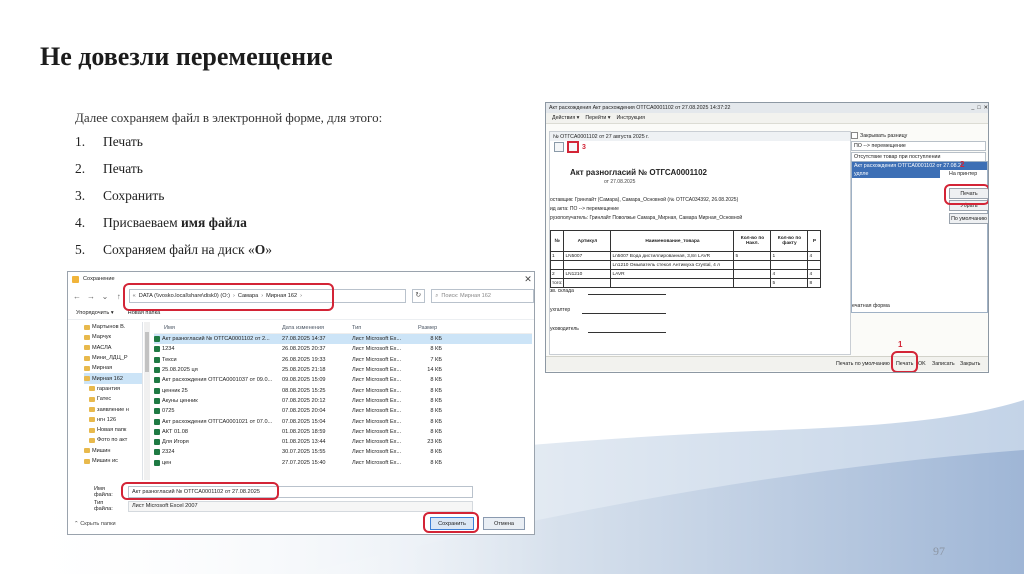 The width and height of the screenshot is (1024, 574). What do you see at coordinates (218, 328) in the screenshot?
I see `column-name: Имя` at bounding box center [218, 328].